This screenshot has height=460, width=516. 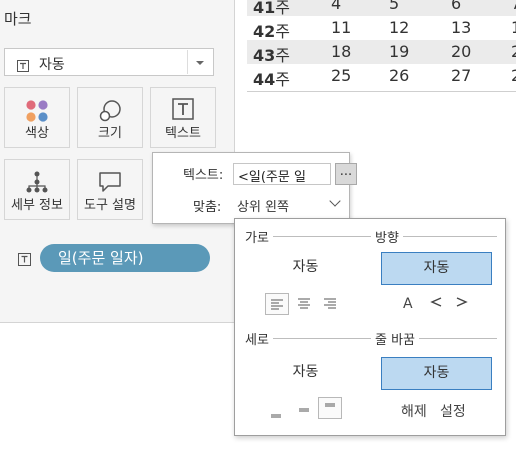 What do you see at coordinates (394, 6) in the screenshot?
I see `table-cell: 5` at bounding box center [394, 6].